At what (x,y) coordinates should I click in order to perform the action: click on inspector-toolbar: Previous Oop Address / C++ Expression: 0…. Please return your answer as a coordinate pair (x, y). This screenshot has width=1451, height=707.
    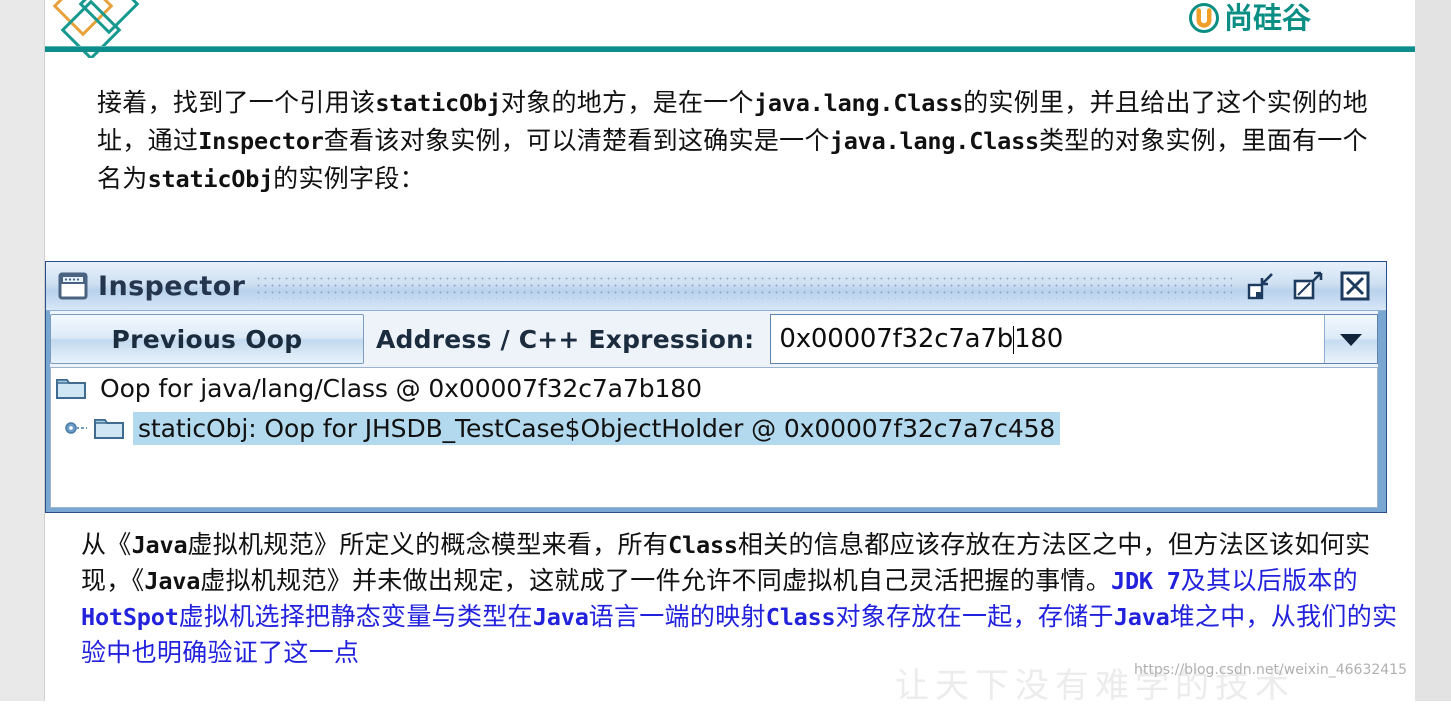
    Looking at the image, I should click on (716, 339).